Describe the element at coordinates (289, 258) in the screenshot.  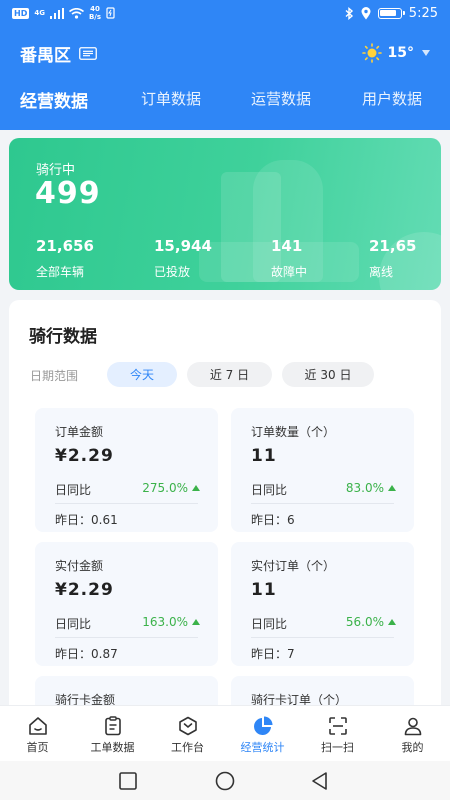
I see `stat-faulty: 141 故障中` at that location.